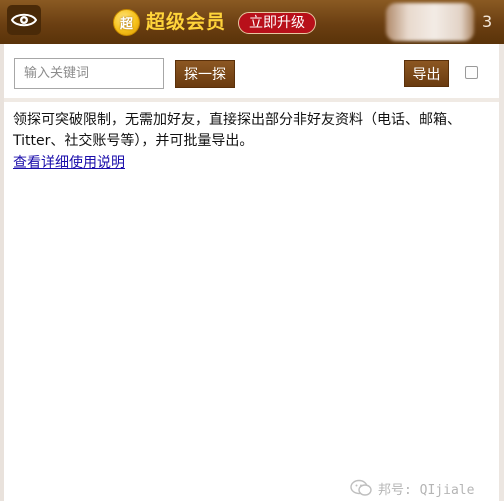 This screenshot has width=504, height=501. What do you see at coordinates (471, 72) in the screenshot?
I see `select-all-checkbox` at bounding box center [471, 72].